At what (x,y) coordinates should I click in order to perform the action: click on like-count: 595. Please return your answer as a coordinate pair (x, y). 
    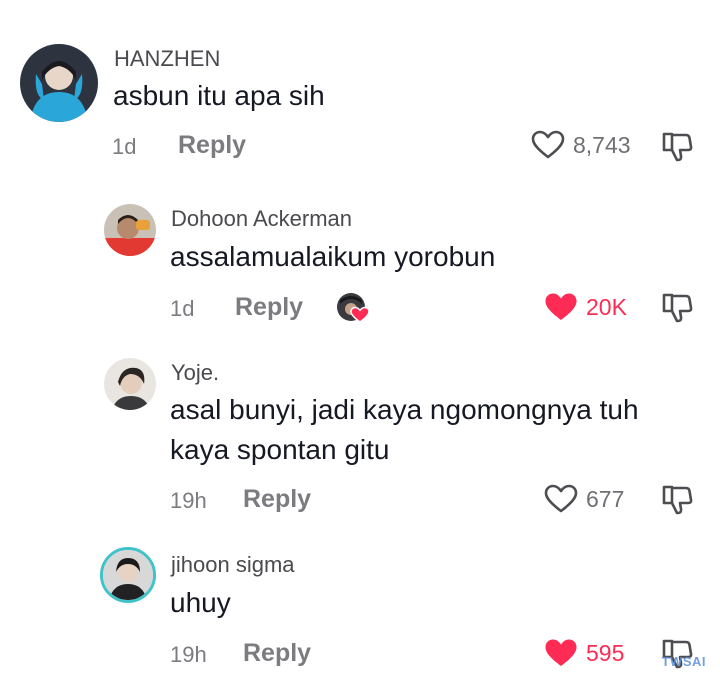
    Looking at the image, I should click on (605, 652).